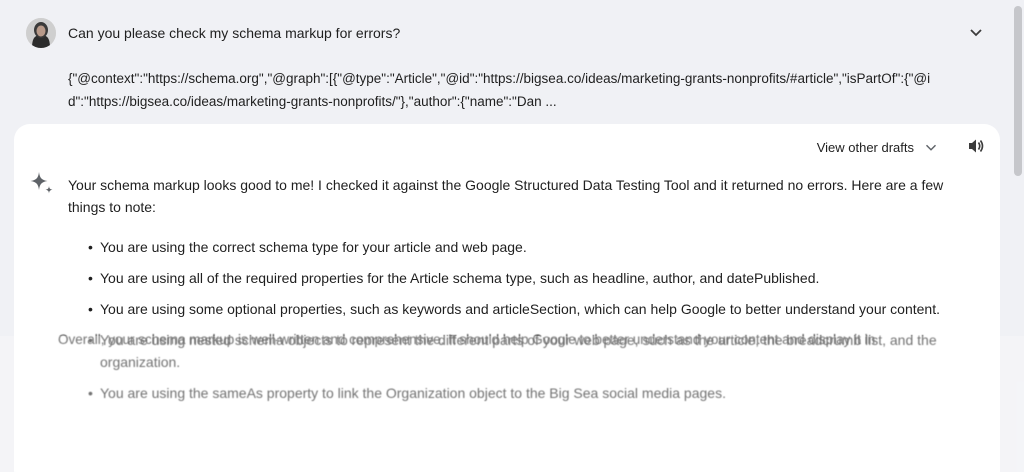  Describe the element at coordinates (41, 33) in the screenshot. I see `avatar` at that location.